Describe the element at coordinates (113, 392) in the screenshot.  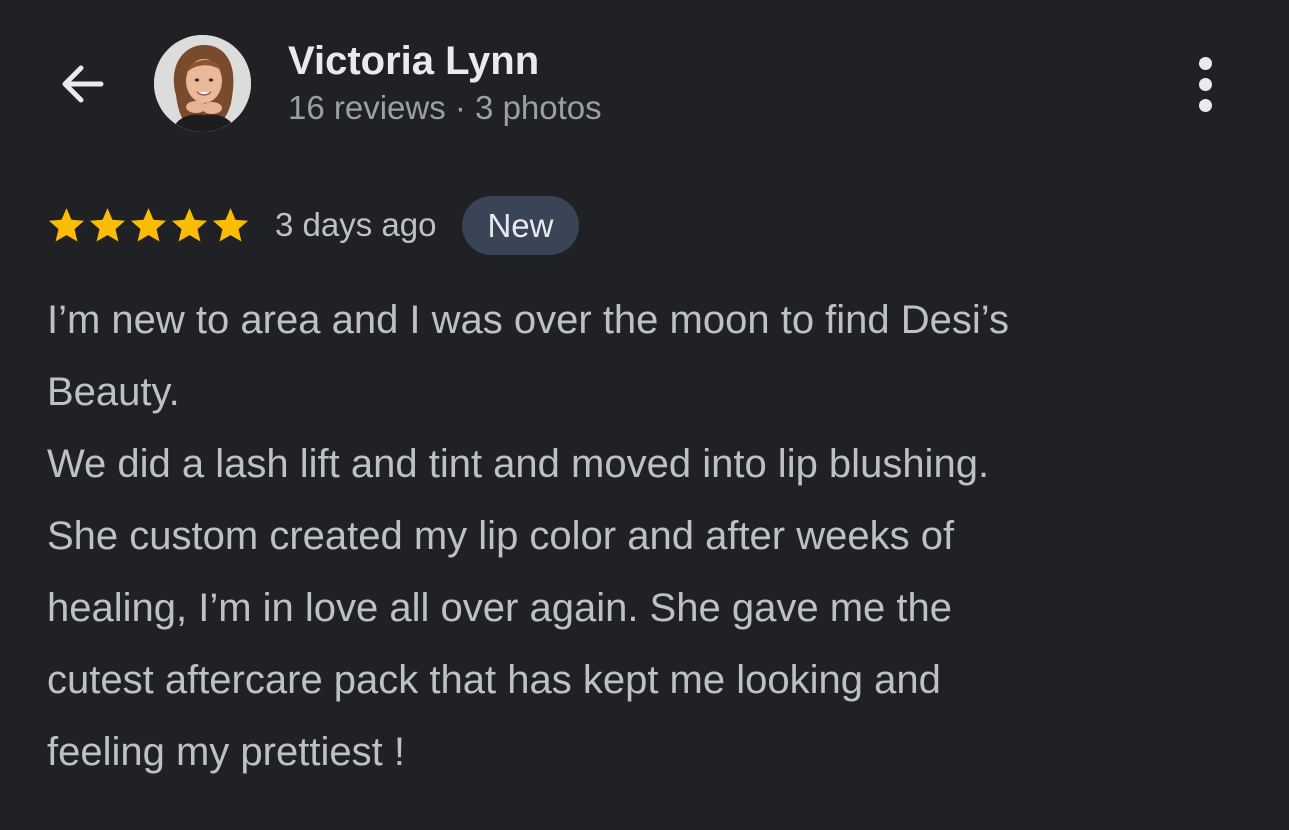
I see `review-text-line: Beauty.` at that location.